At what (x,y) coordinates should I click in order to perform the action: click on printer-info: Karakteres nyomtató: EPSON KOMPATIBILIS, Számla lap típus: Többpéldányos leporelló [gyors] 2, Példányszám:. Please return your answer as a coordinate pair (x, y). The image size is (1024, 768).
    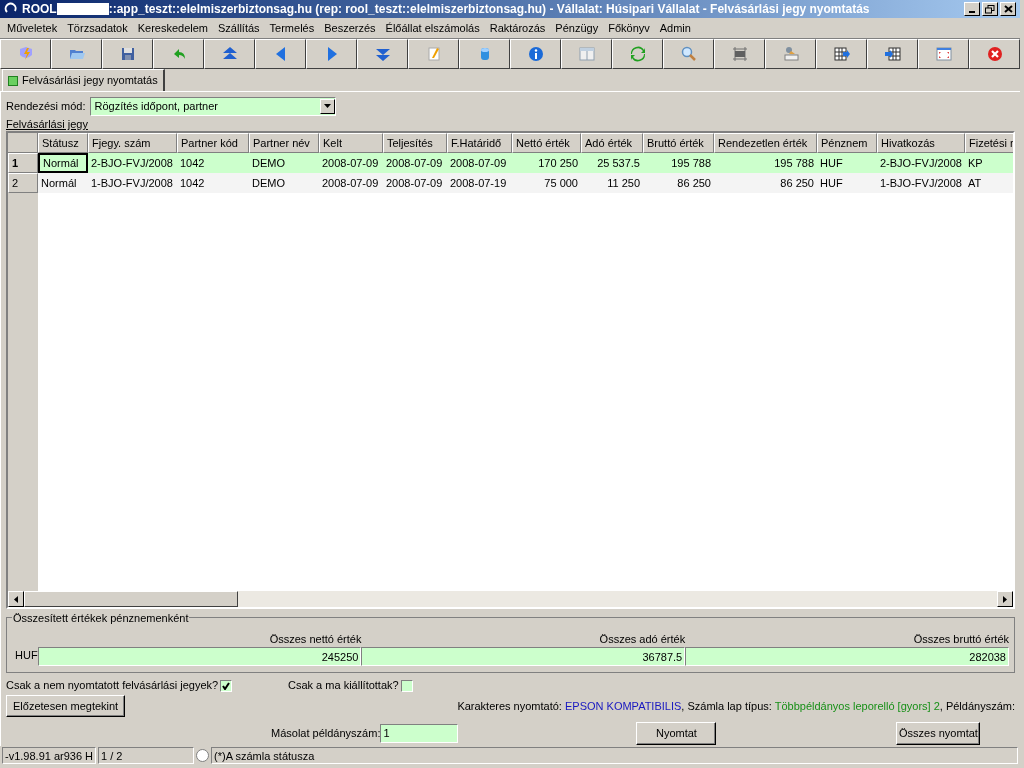
    Looking at the image, I should click on (736, 706).